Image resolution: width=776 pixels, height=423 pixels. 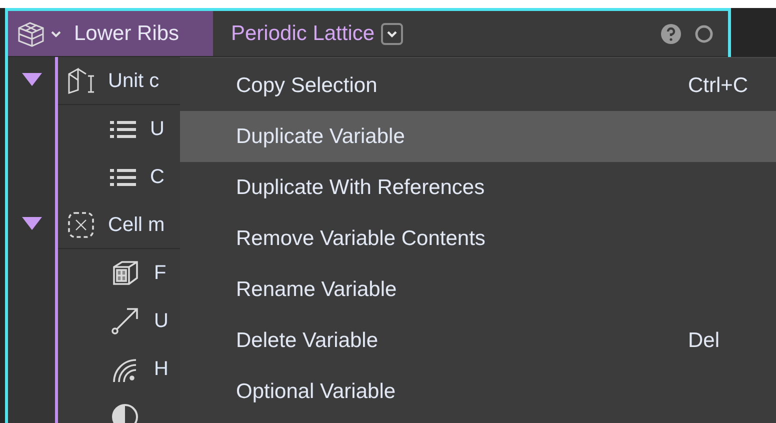 What do you see at coordinates (157, 177) in the screenshot?
I see `tree-item-label: C` at bounding box center [157, 177].